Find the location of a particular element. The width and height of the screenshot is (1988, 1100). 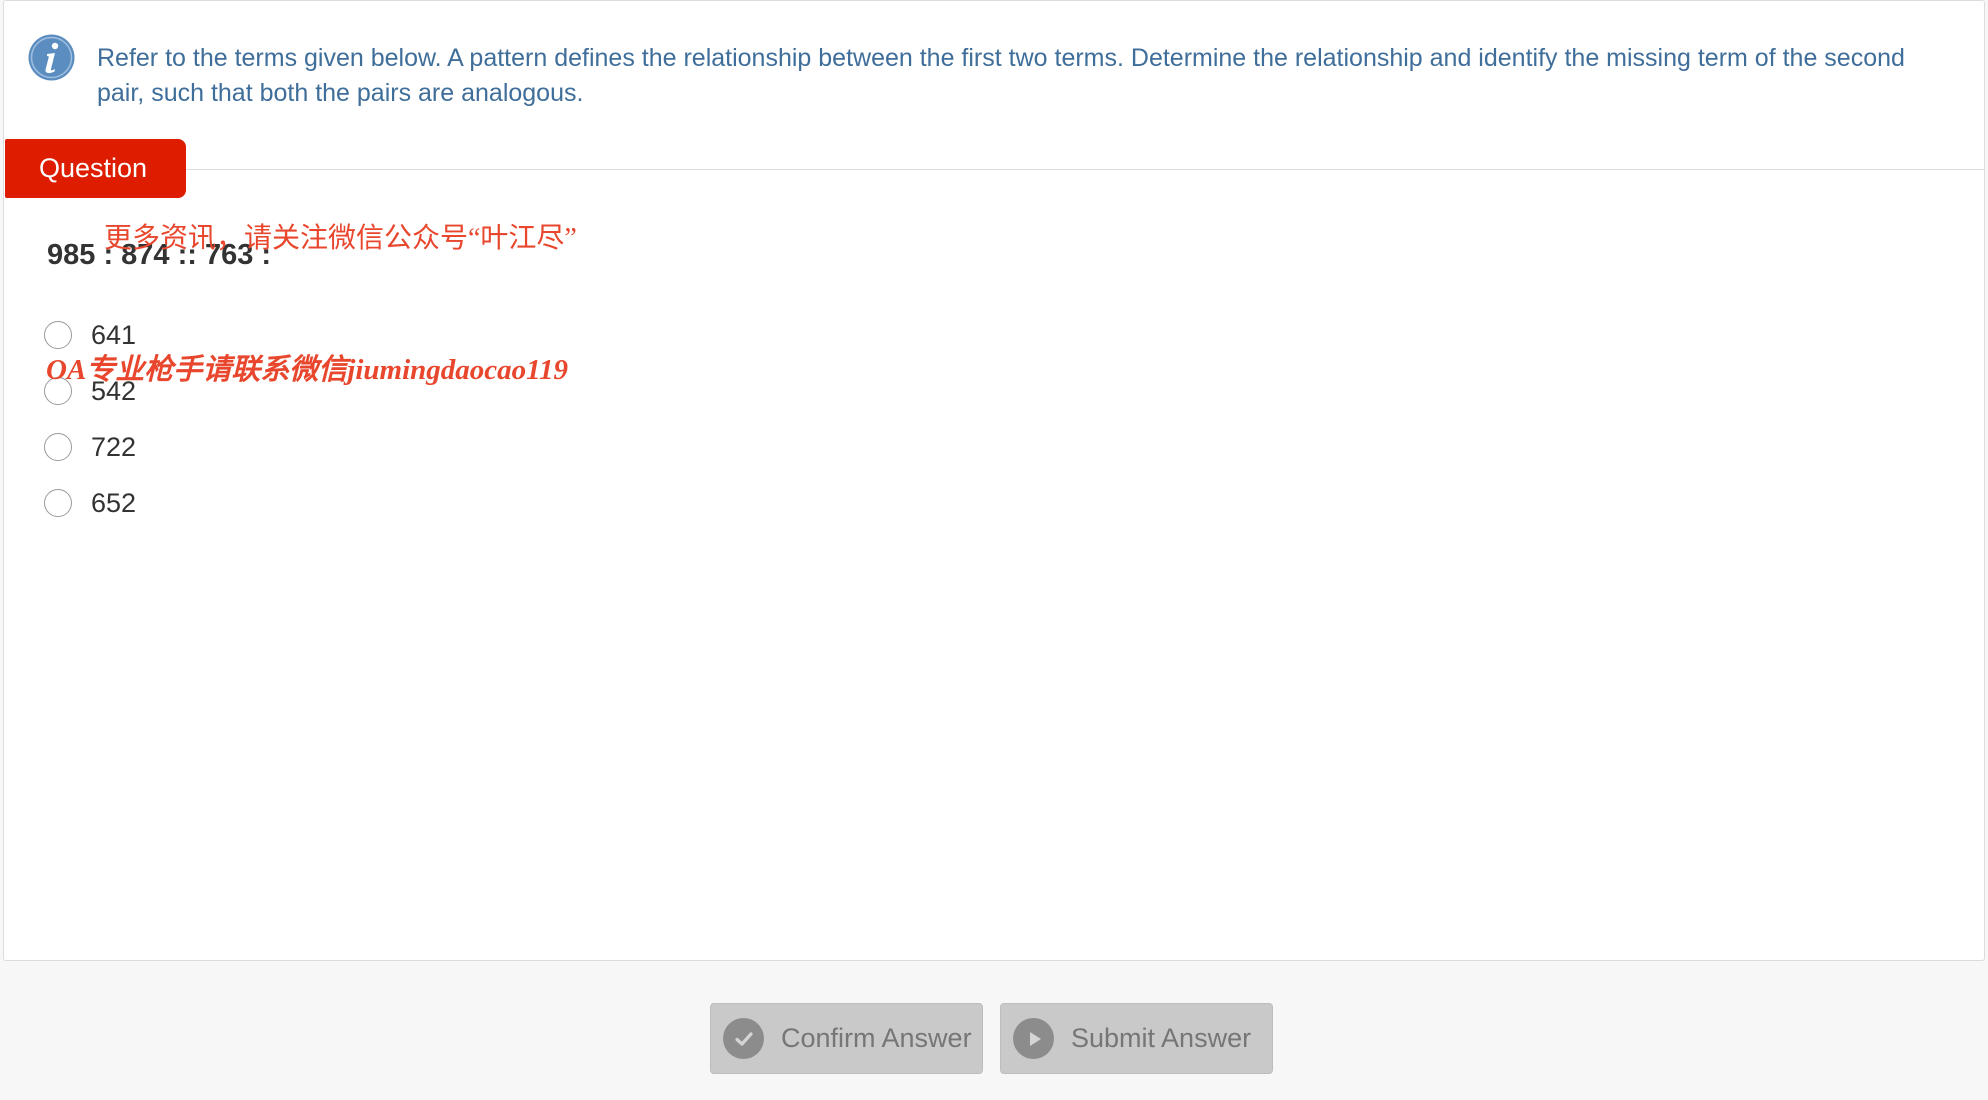

info-icon is located at coordinates (51, 57).